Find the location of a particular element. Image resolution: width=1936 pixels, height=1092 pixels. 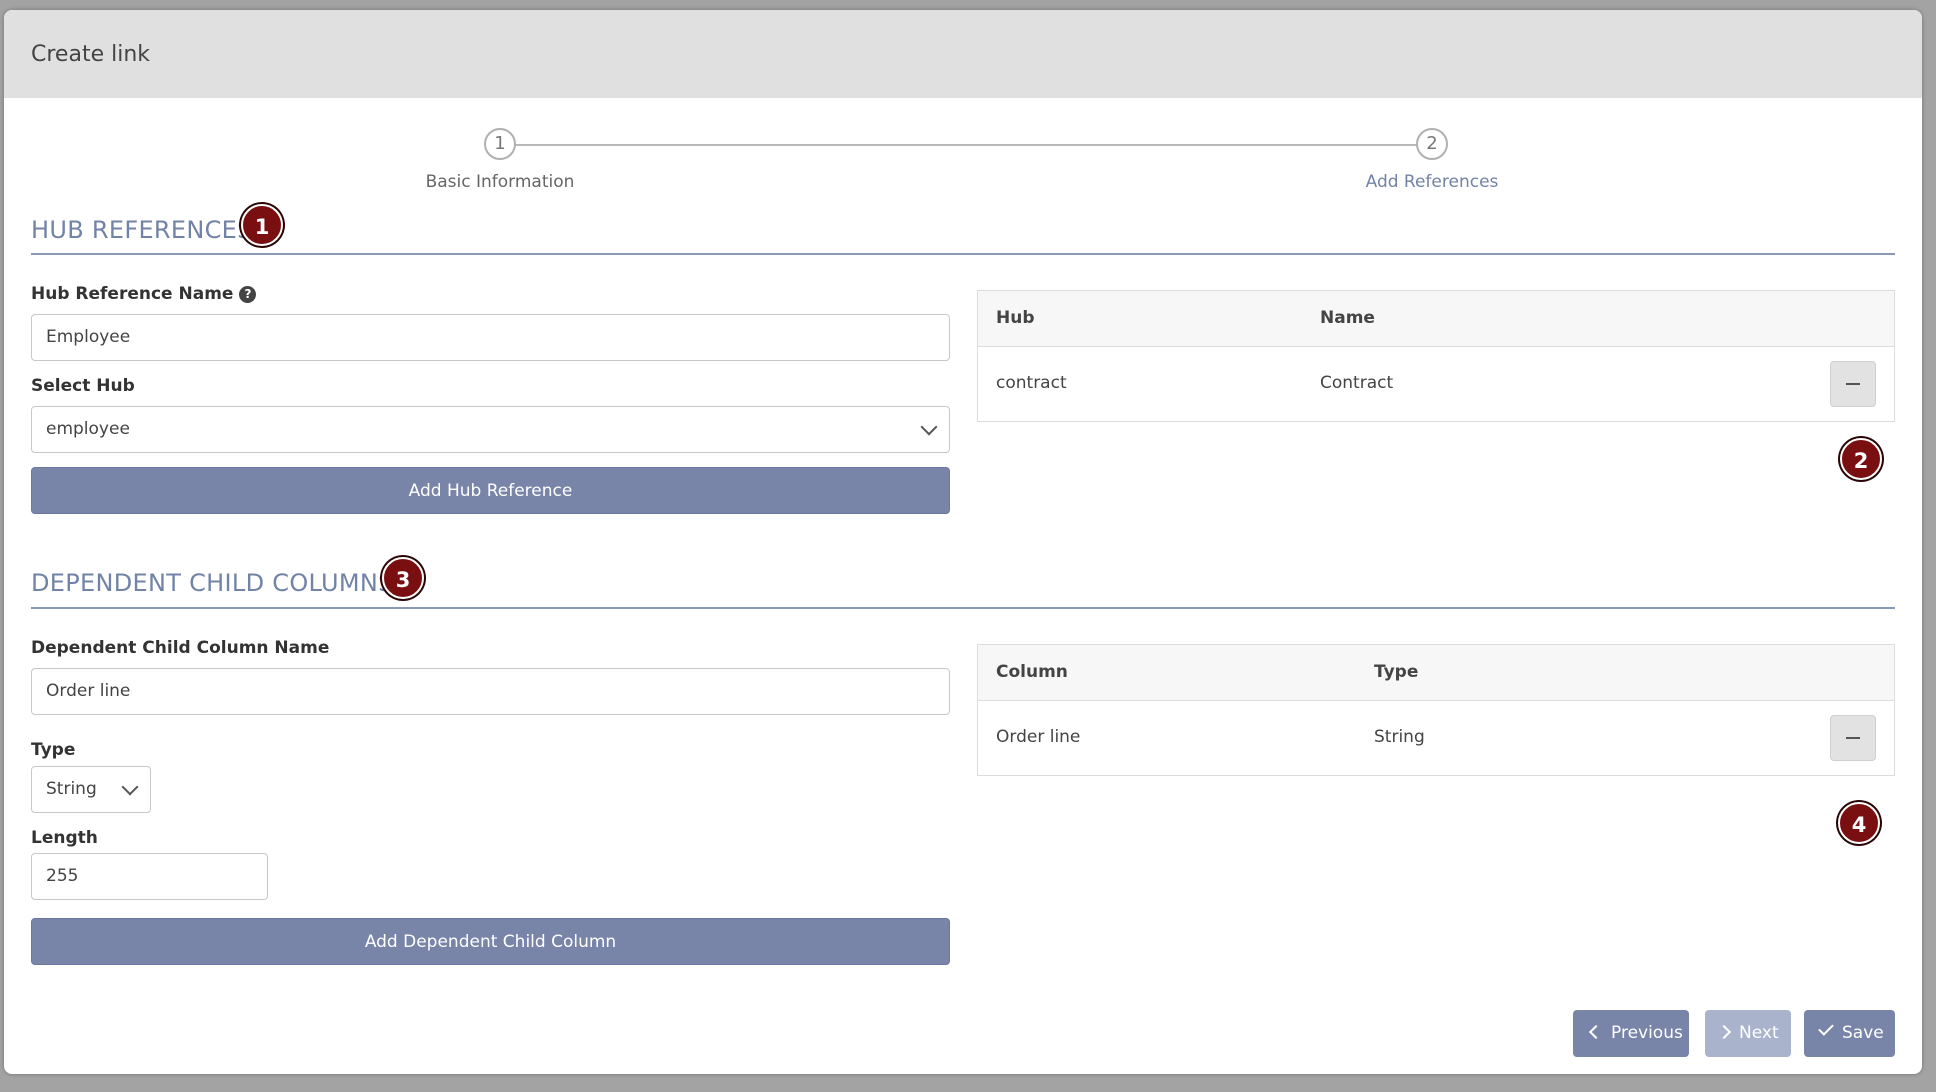

length-input: 255 is located at coordinates (149, 876).